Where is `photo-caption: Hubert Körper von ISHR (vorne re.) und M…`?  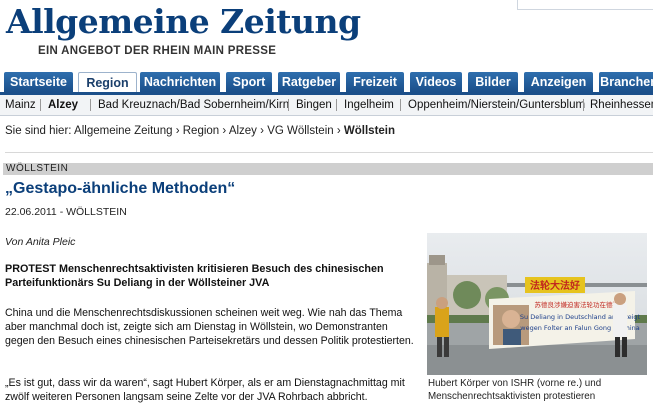
photo-caption: Hubert Körper von ISHR (vorne re.) und M… is located at coordinates (515, 390).